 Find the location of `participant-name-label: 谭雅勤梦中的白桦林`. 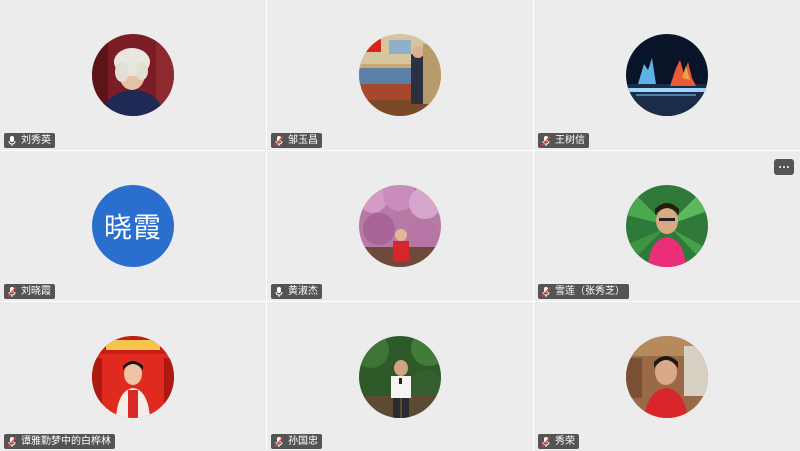

participant-name-label: 谭雅勤梦中的白桦林 is located at coordinates (59, 441).